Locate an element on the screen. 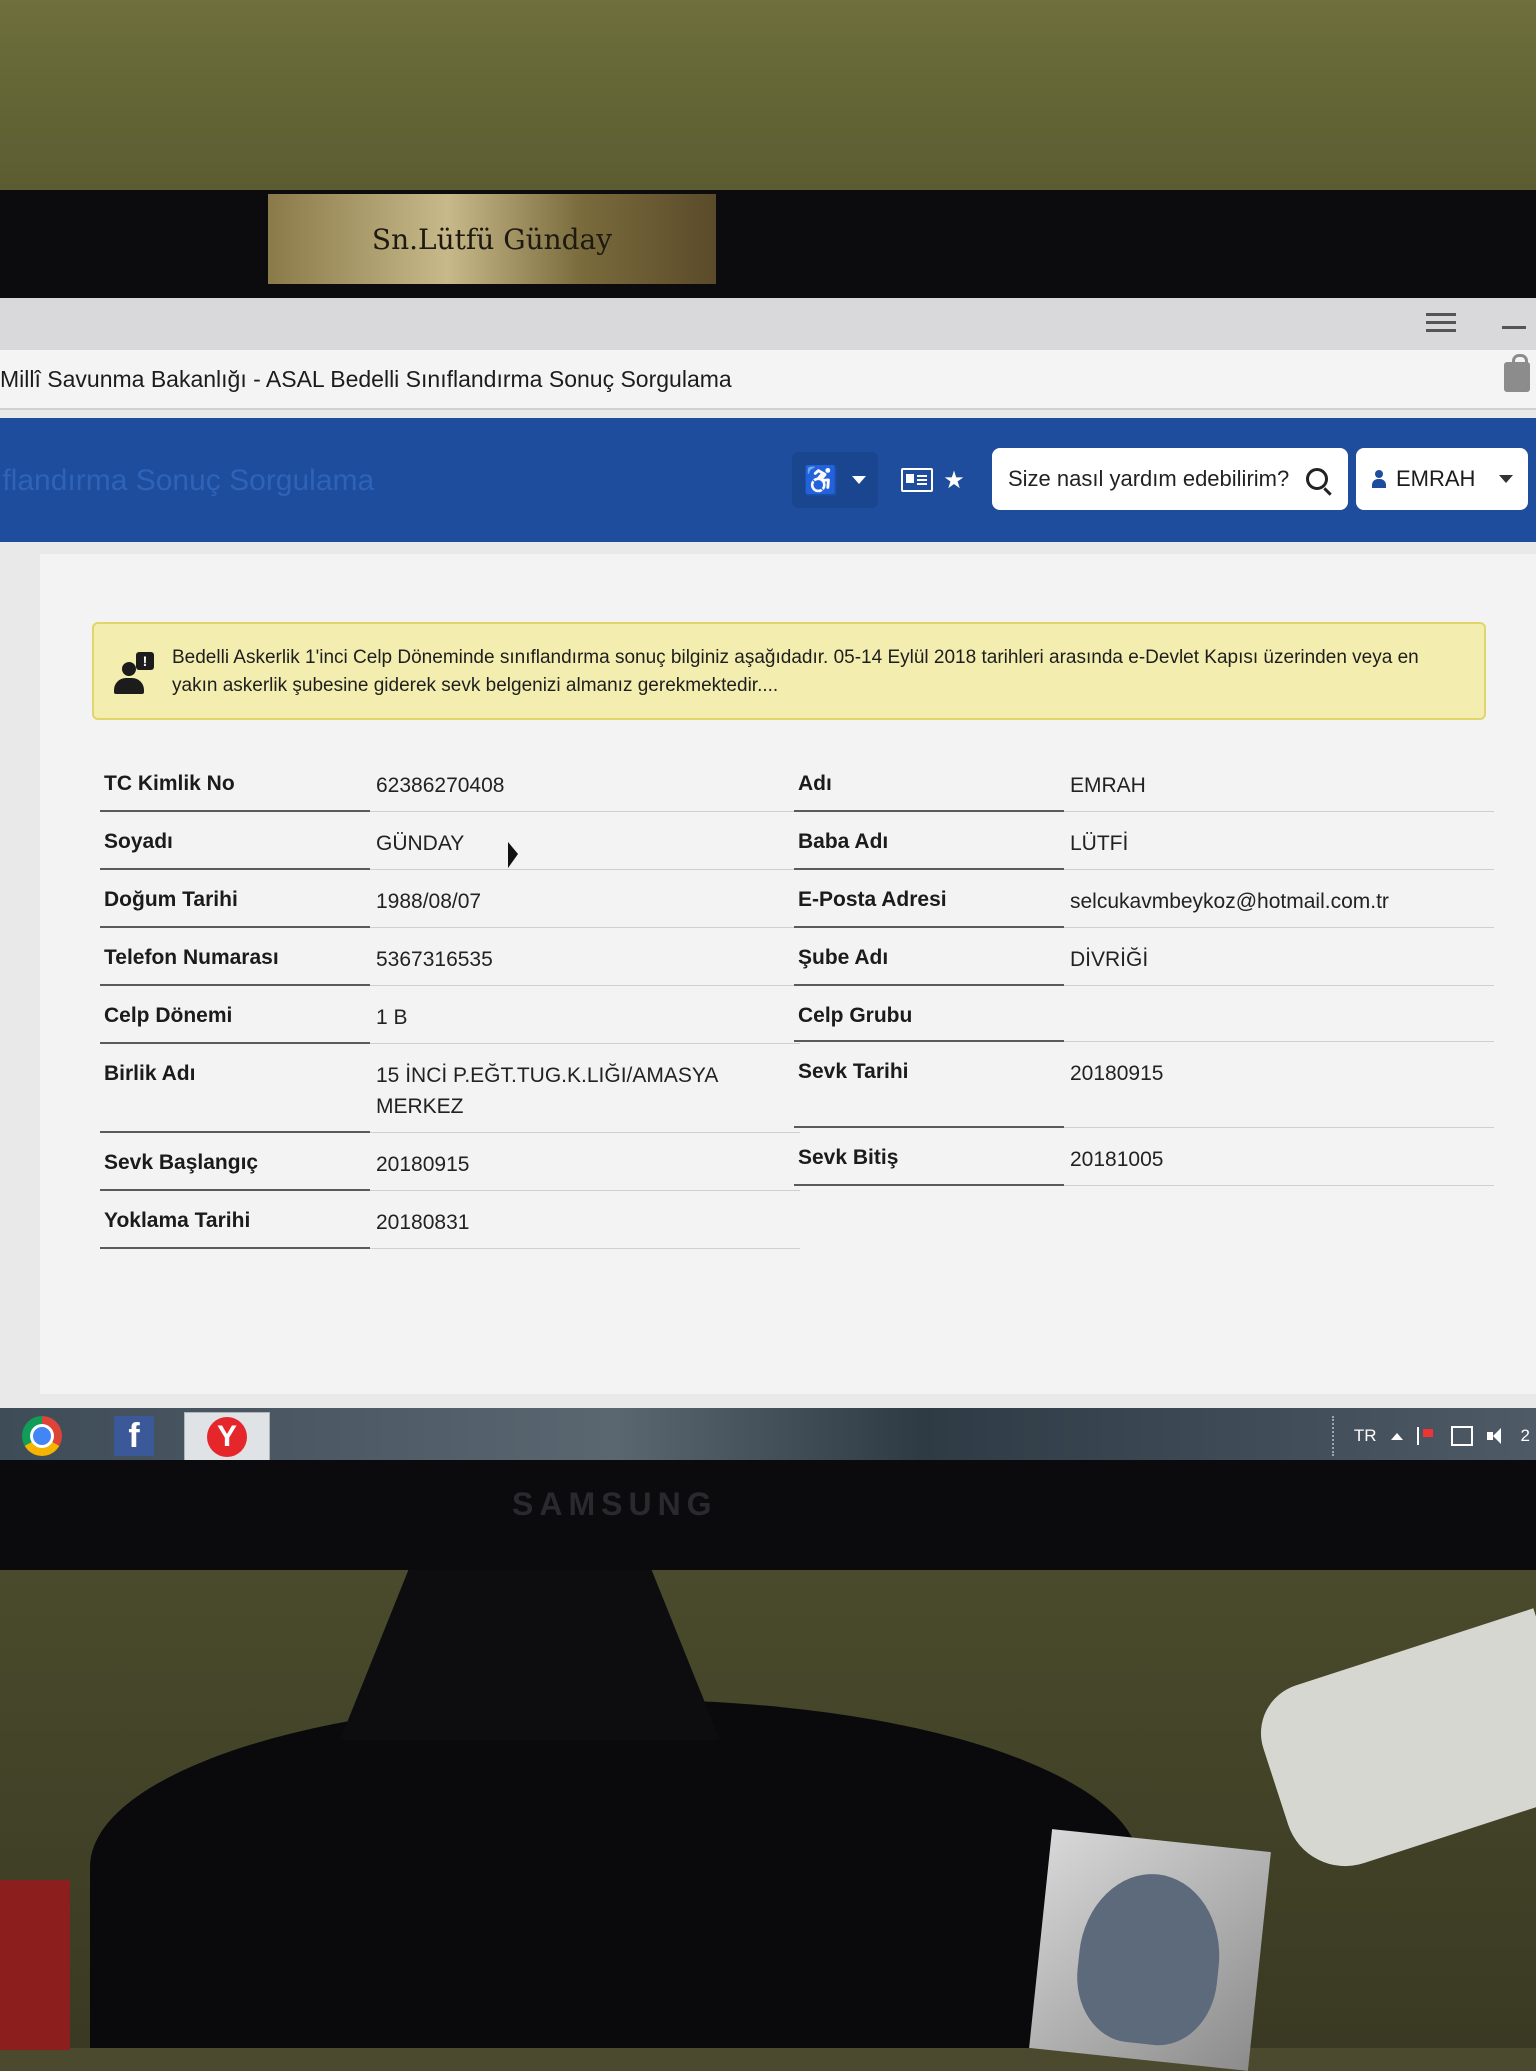  detail-row-sevk-bitis: Sevk Bitiş 20181005 is located at coordinates (1144, 1157).